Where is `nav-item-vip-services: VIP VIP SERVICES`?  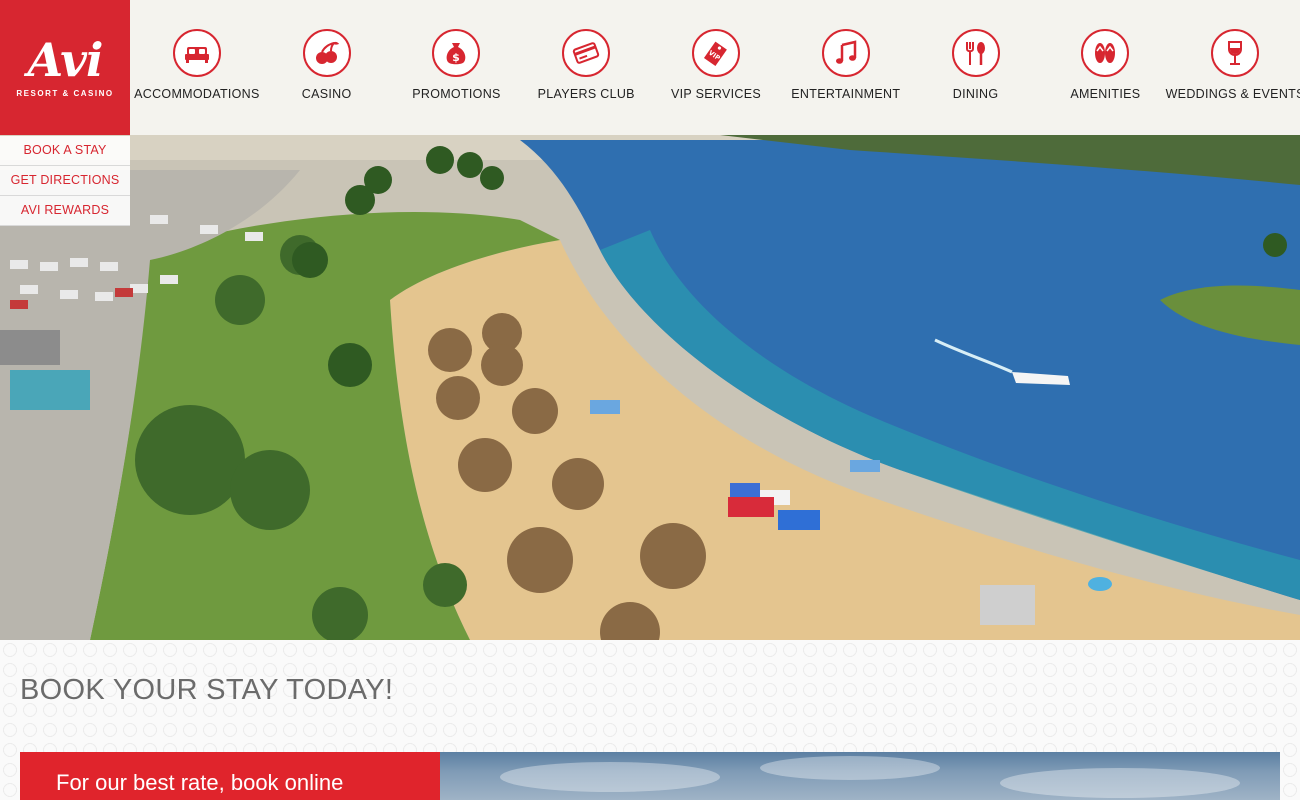
nav-item-vip-services: VIP VIP SERVICES is located at coordinates (716, 67).